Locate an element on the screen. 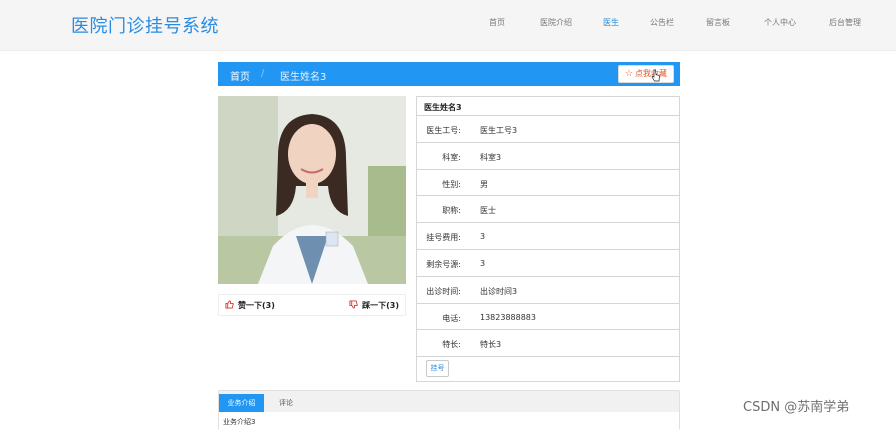 Image resolution: width=896 pixels, height=432 pixels. favorite-button: ☆ 点我收藏 is located at coordinates (645, 74).